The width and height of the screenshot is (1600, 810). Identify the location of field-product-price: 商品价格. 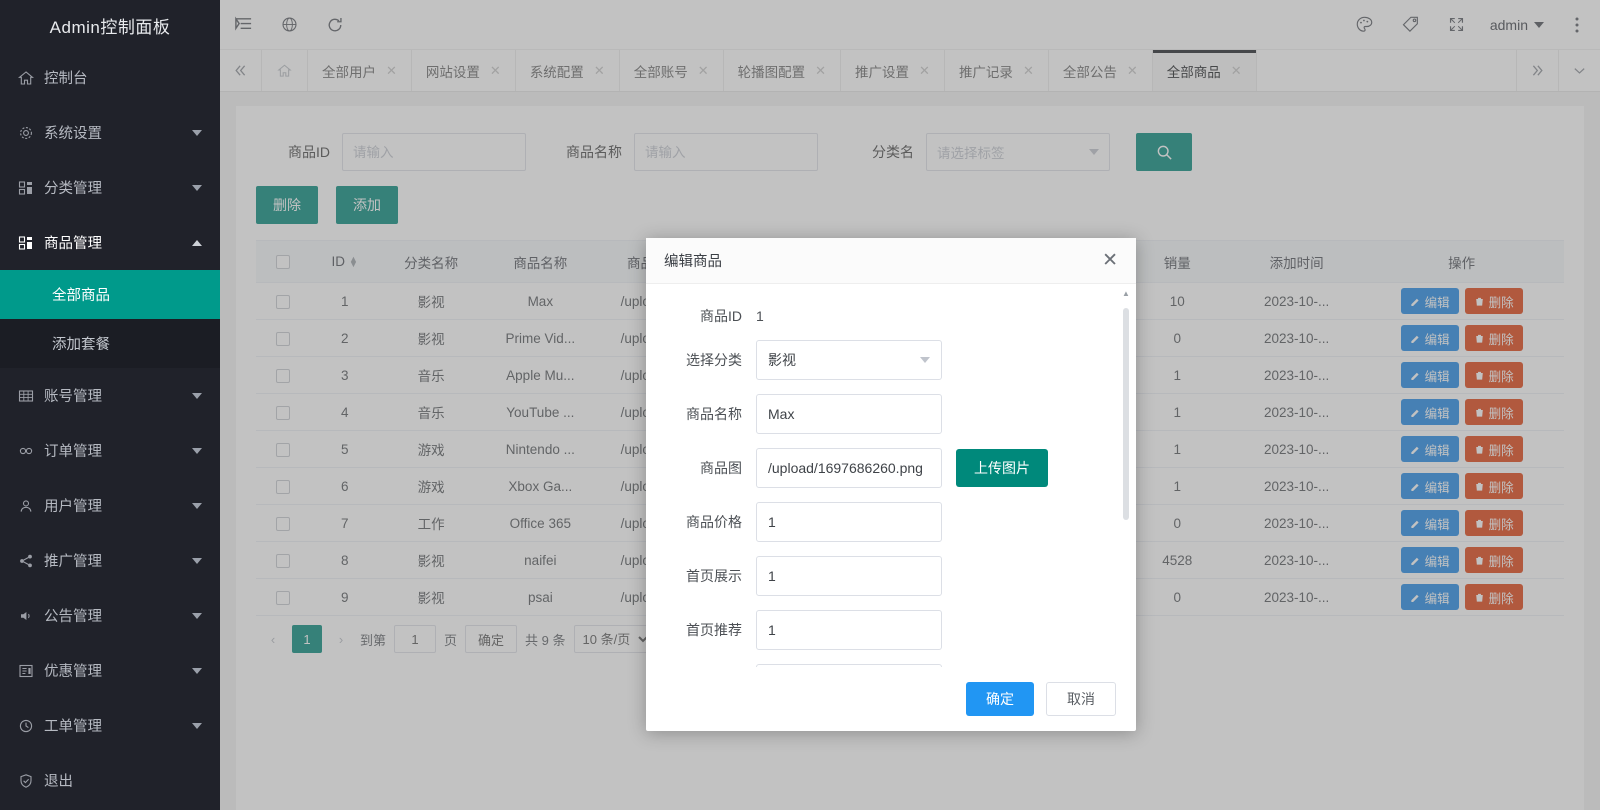
(891, 522).